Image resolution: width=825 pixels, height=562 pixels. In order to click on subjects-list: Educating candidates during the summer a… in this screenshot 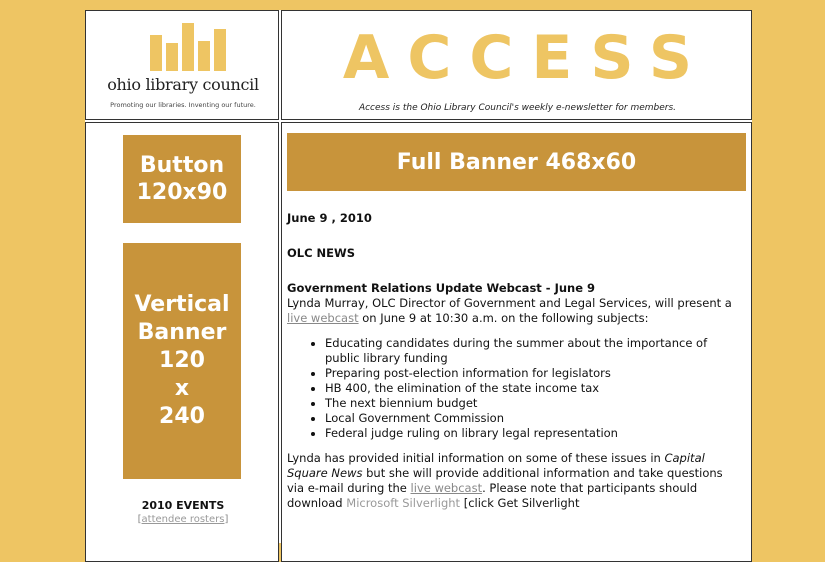, I will do `click(514, 388)`.